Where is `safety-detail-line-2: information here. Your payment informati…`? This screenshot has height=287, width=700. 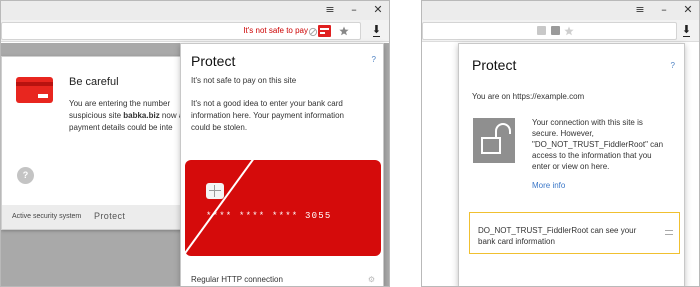 safety-detail-line-2: information here. Your payment informati… is located at coordinates (267, 115).